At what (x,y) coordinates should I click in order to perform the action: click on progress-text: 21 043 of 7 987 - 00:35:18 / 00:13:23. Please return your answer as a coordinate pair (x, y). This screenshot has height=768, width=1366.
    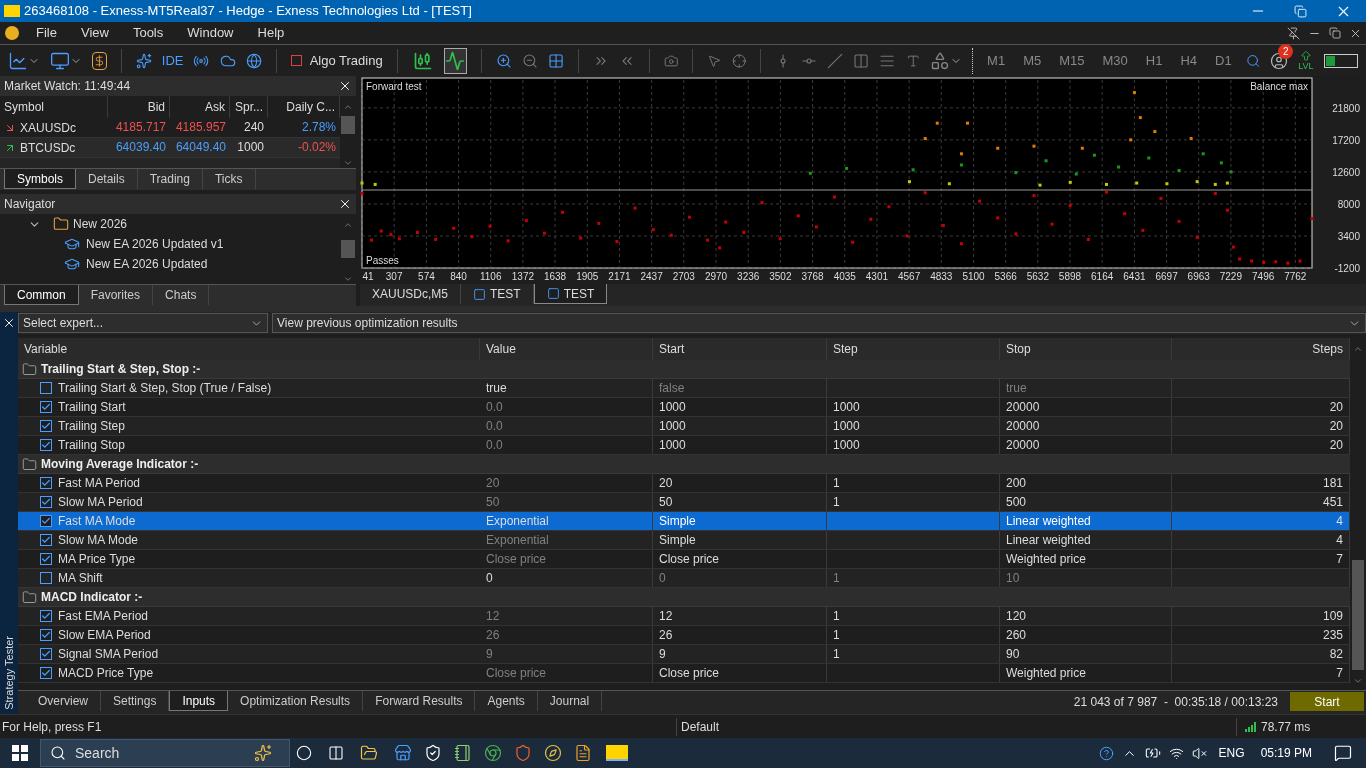
    Looking at the image, I should click on (1175, 702).